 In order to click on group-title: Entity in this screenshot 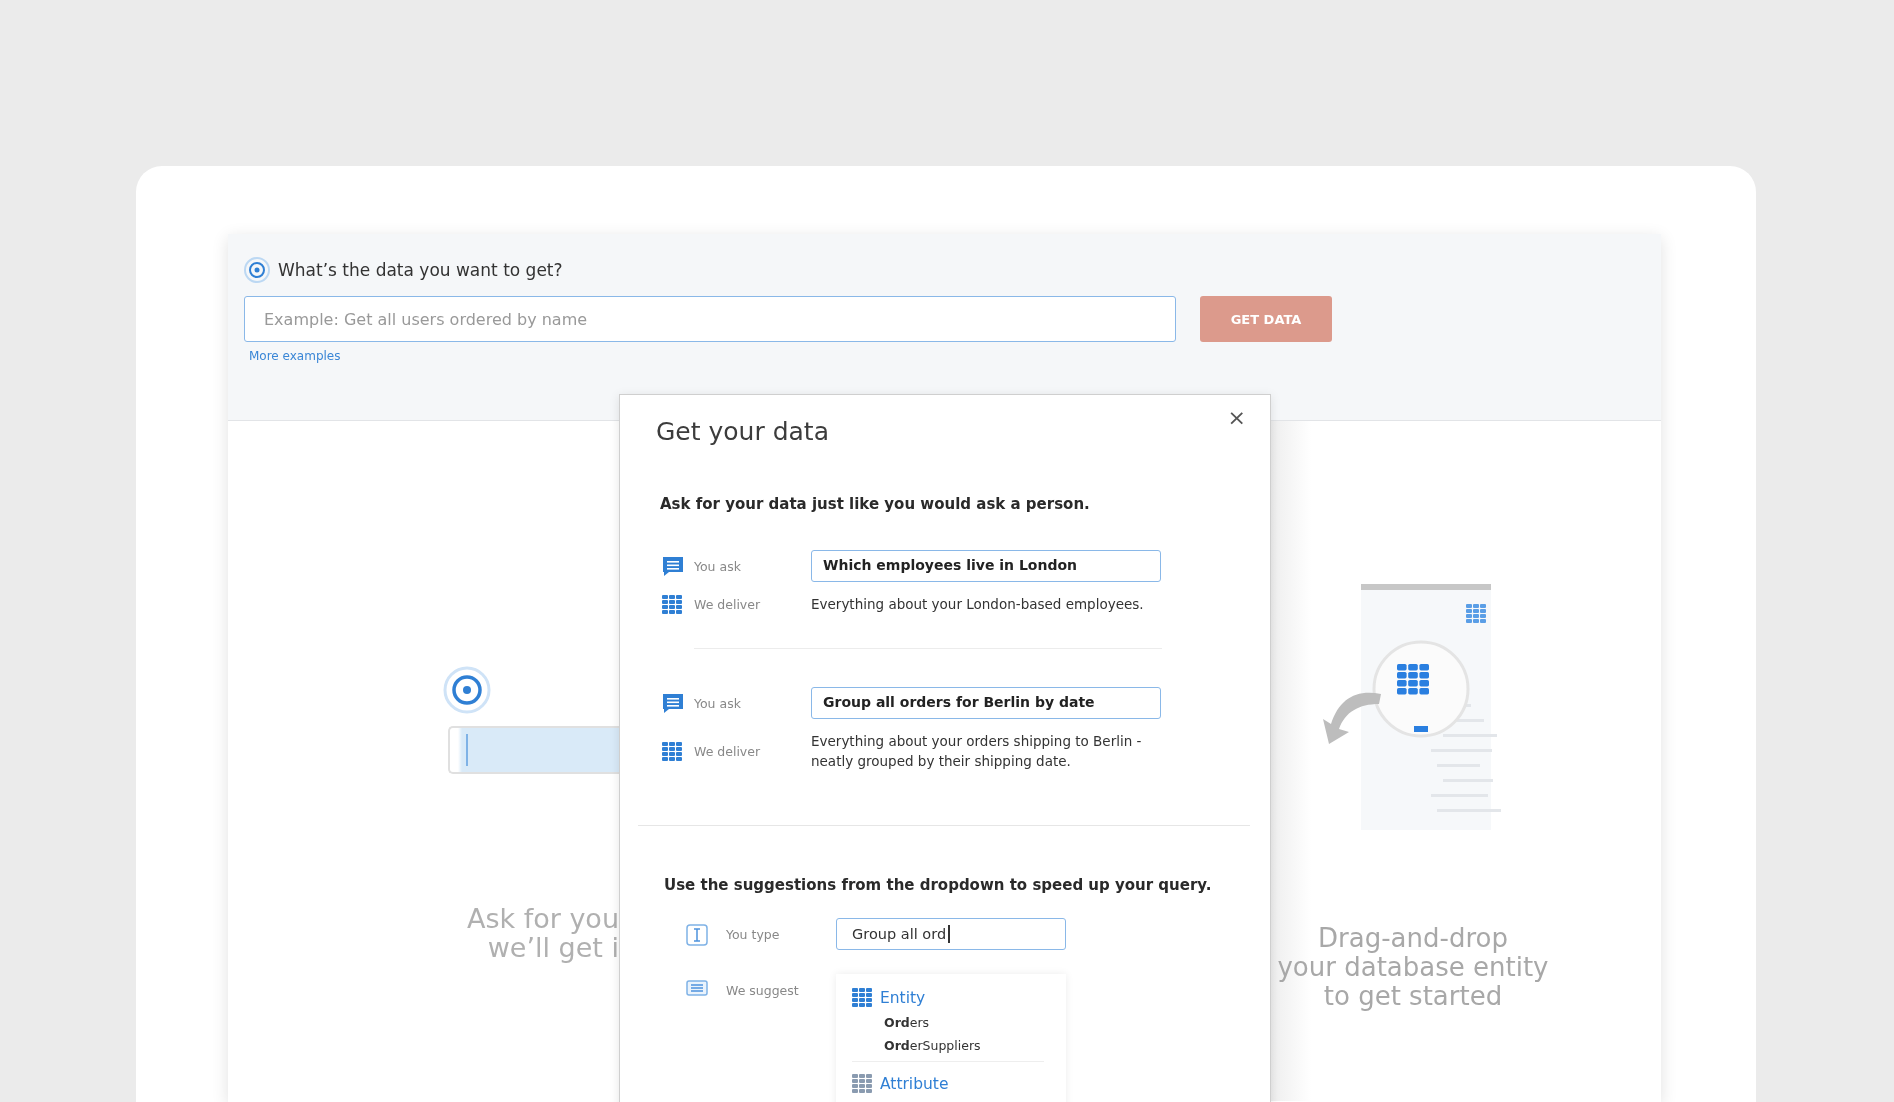, I will do `click(903, 997)`.